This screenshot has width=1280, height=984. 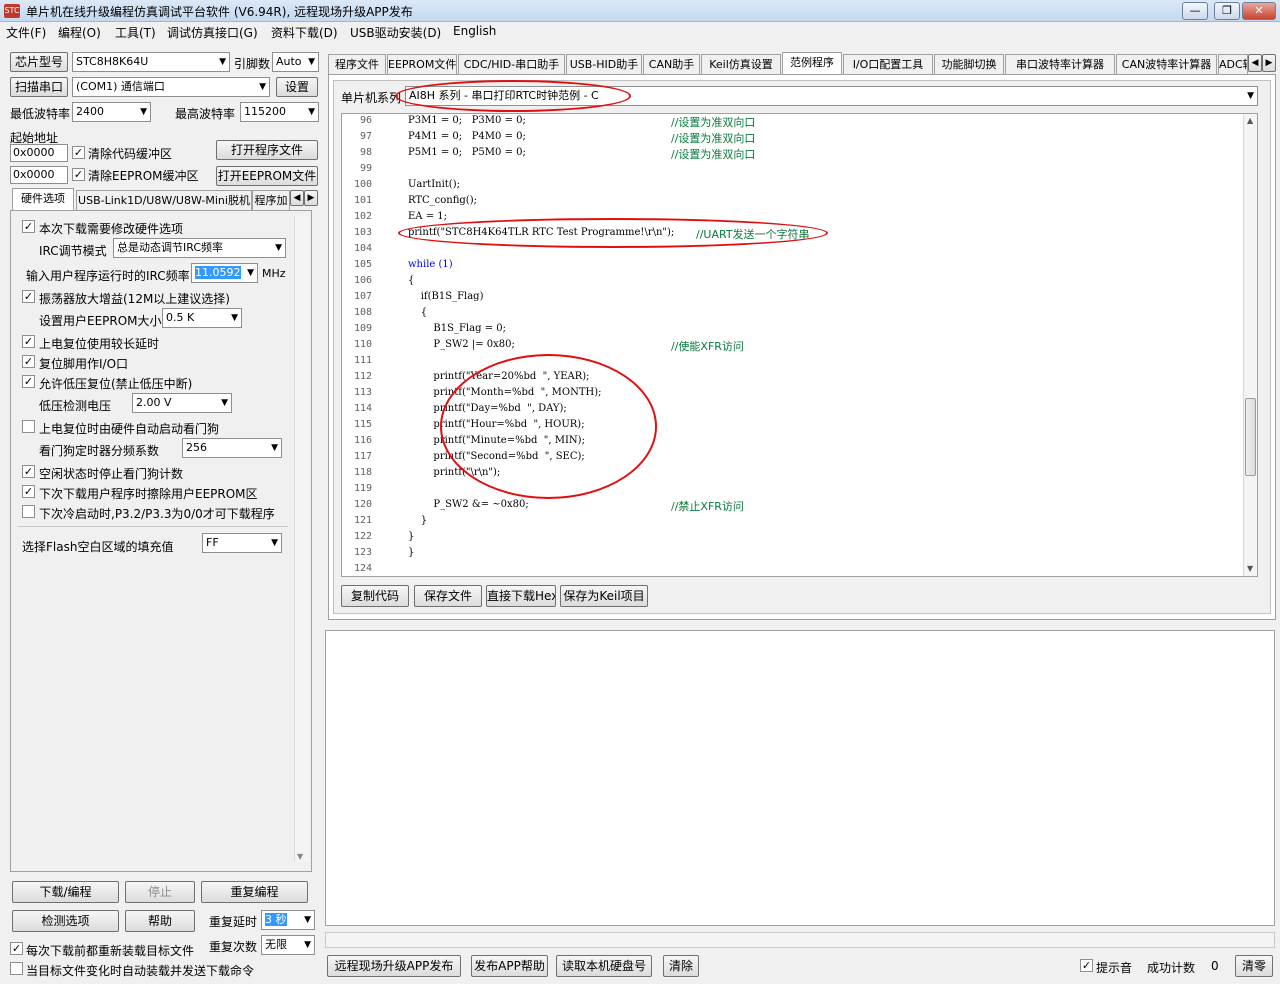 What do you see at coordinates (304, 32) in the screenshot?
I see `menu-download: 资料下载(D)` at bounding box center [304, 32].